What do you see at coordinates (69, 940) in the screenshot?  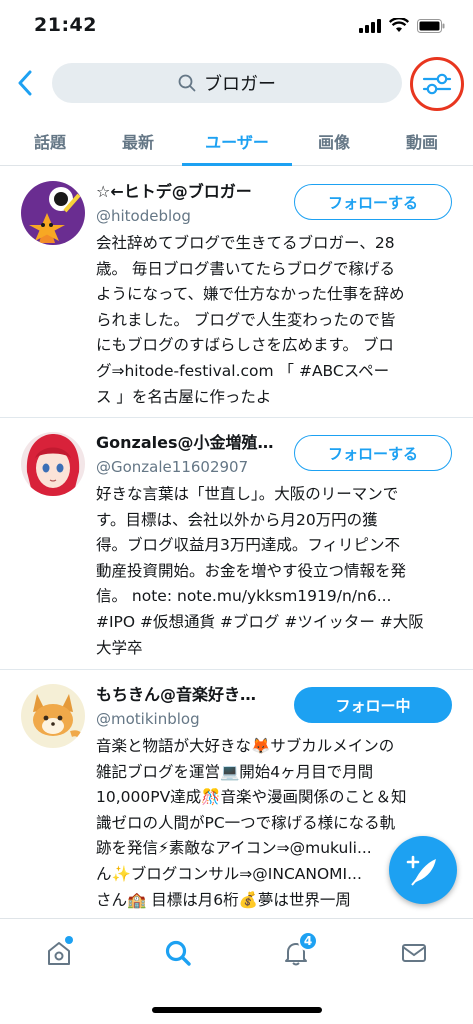 I see `home-dot-badge` at bounding box center [69, 940].